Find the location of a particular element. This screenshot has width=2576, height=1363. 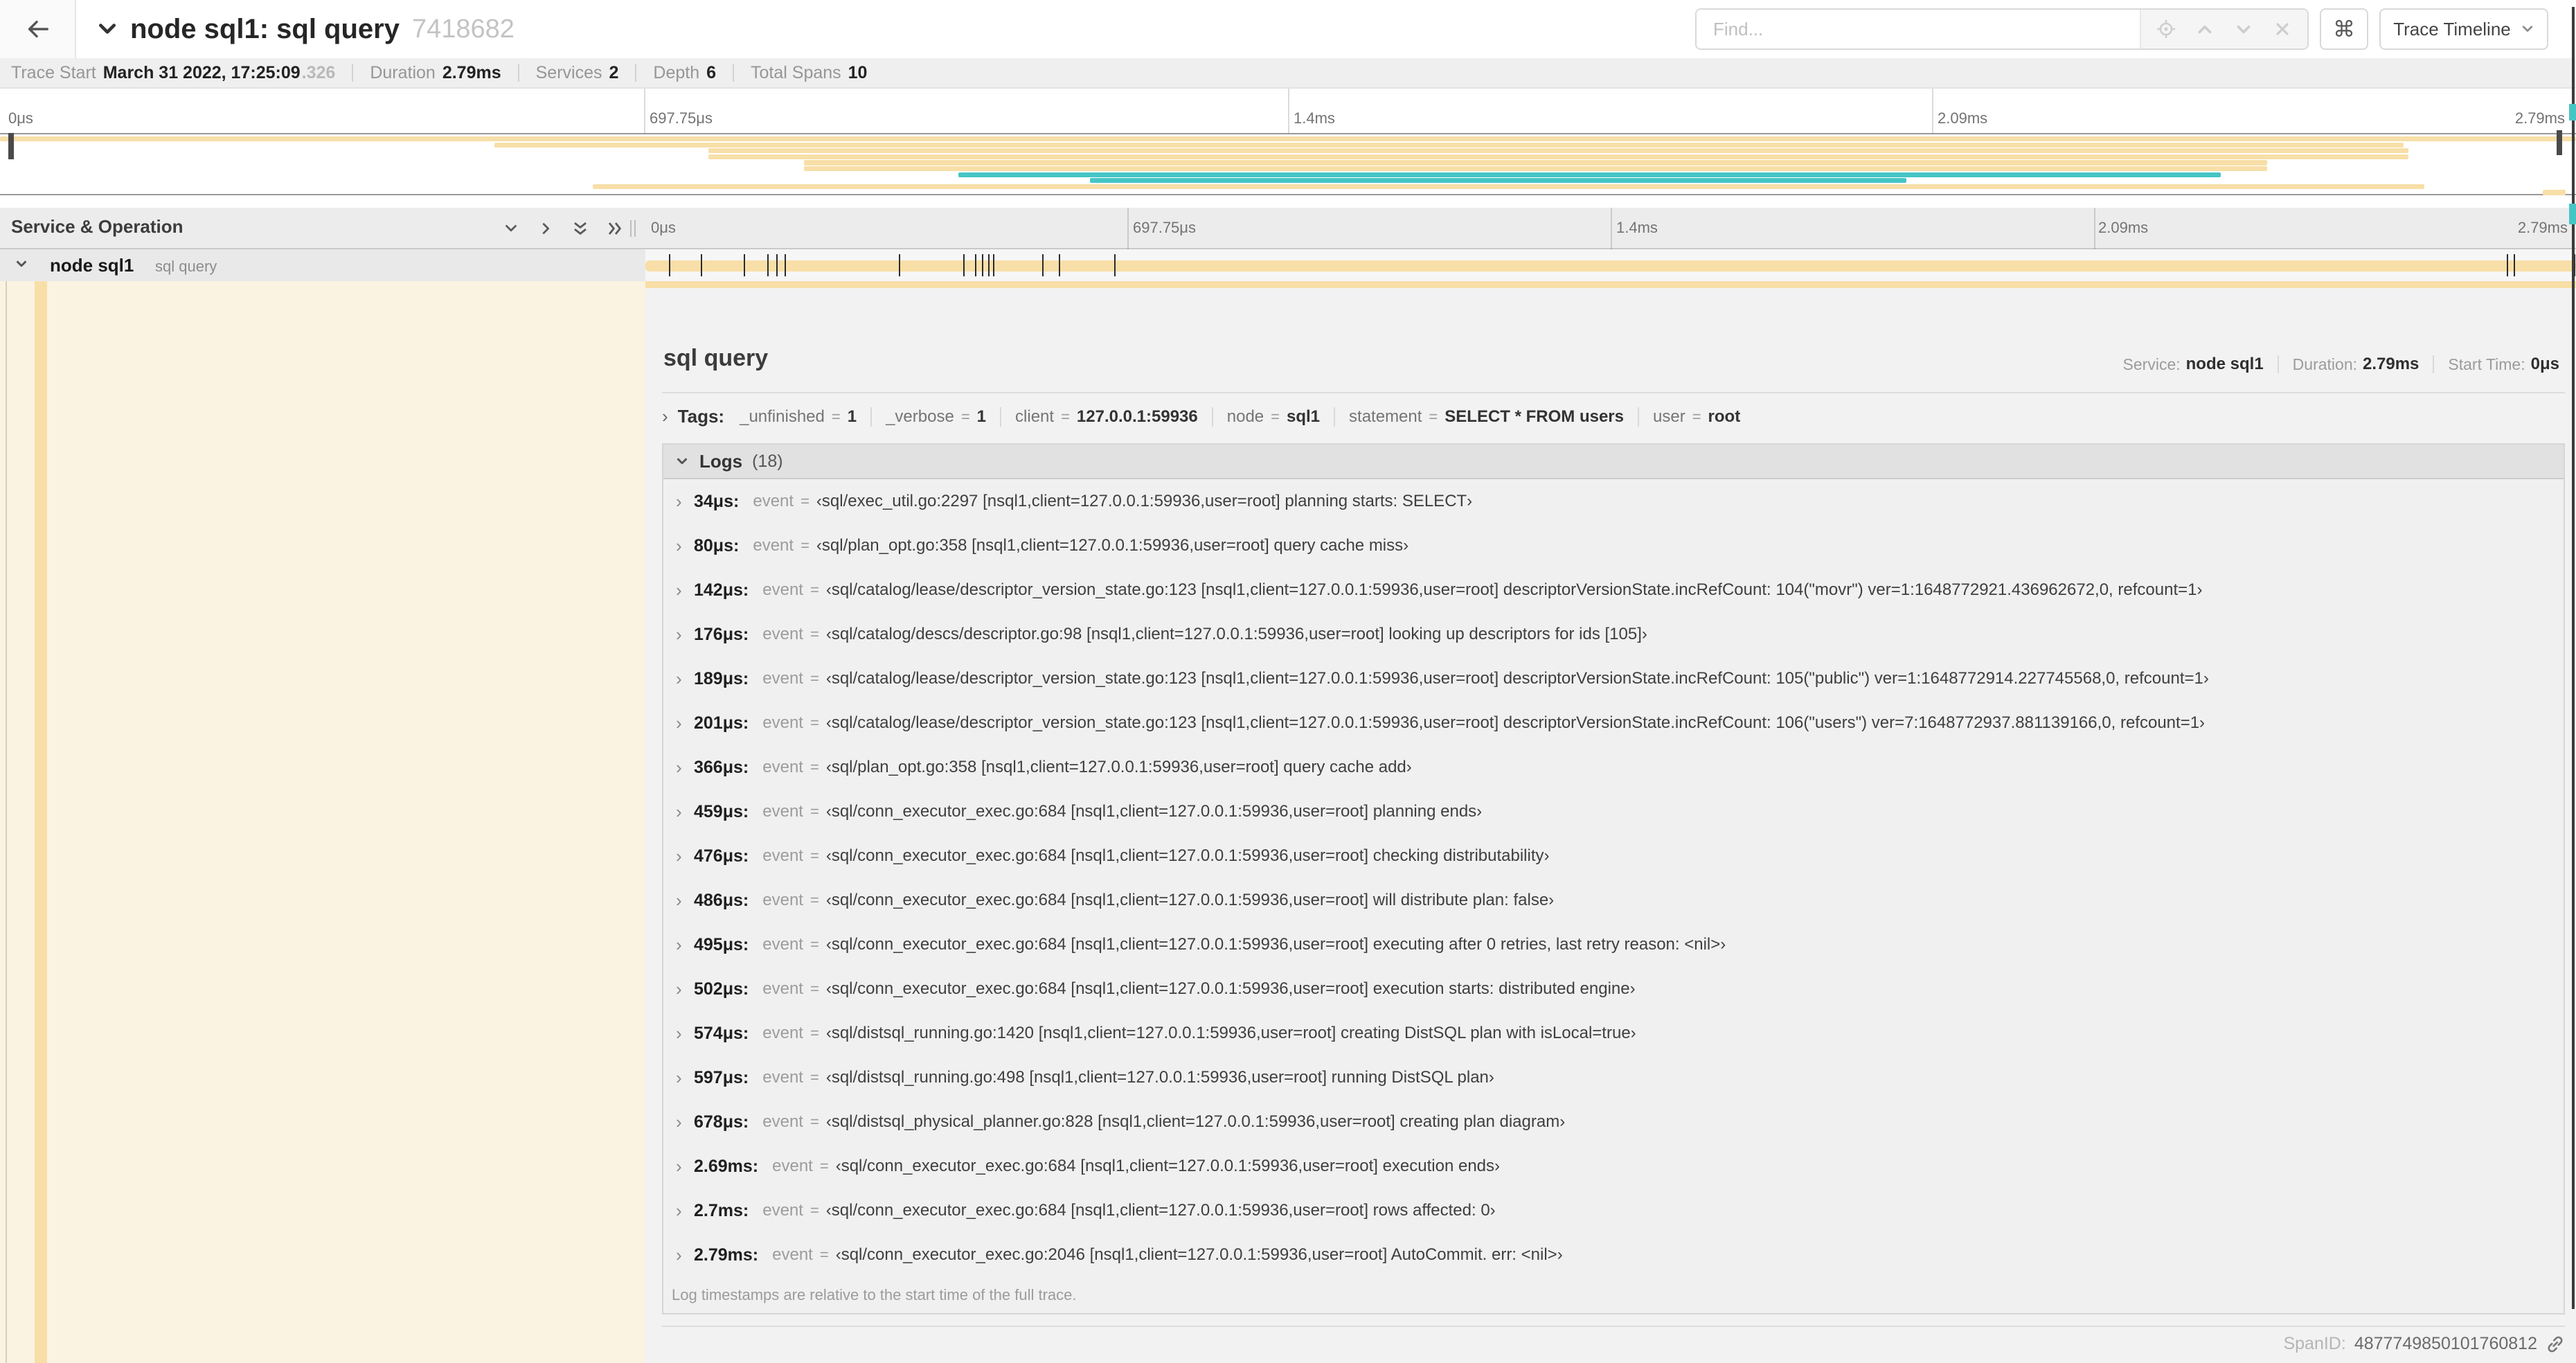

tag-key: node is located at coordinates (1245, 417).